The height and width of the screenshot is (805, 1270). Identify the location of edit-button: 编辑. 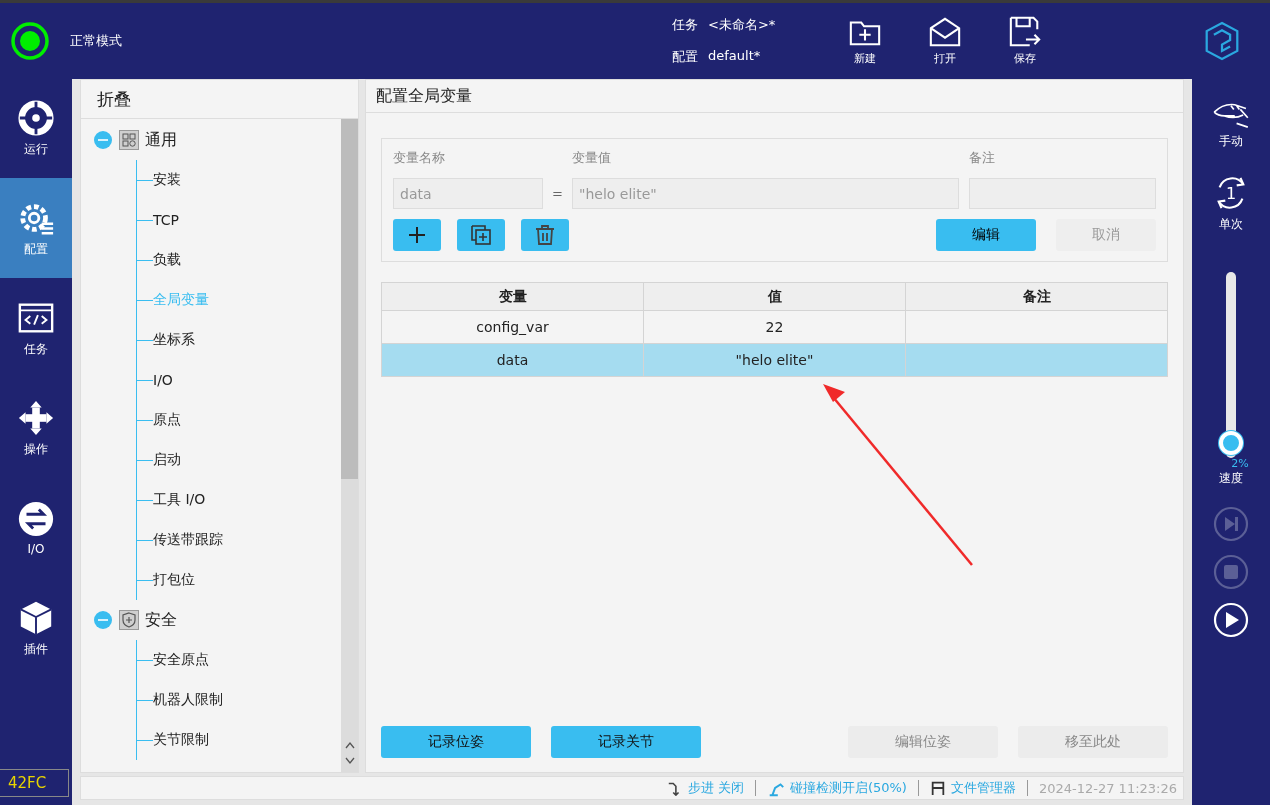
(986, 235).